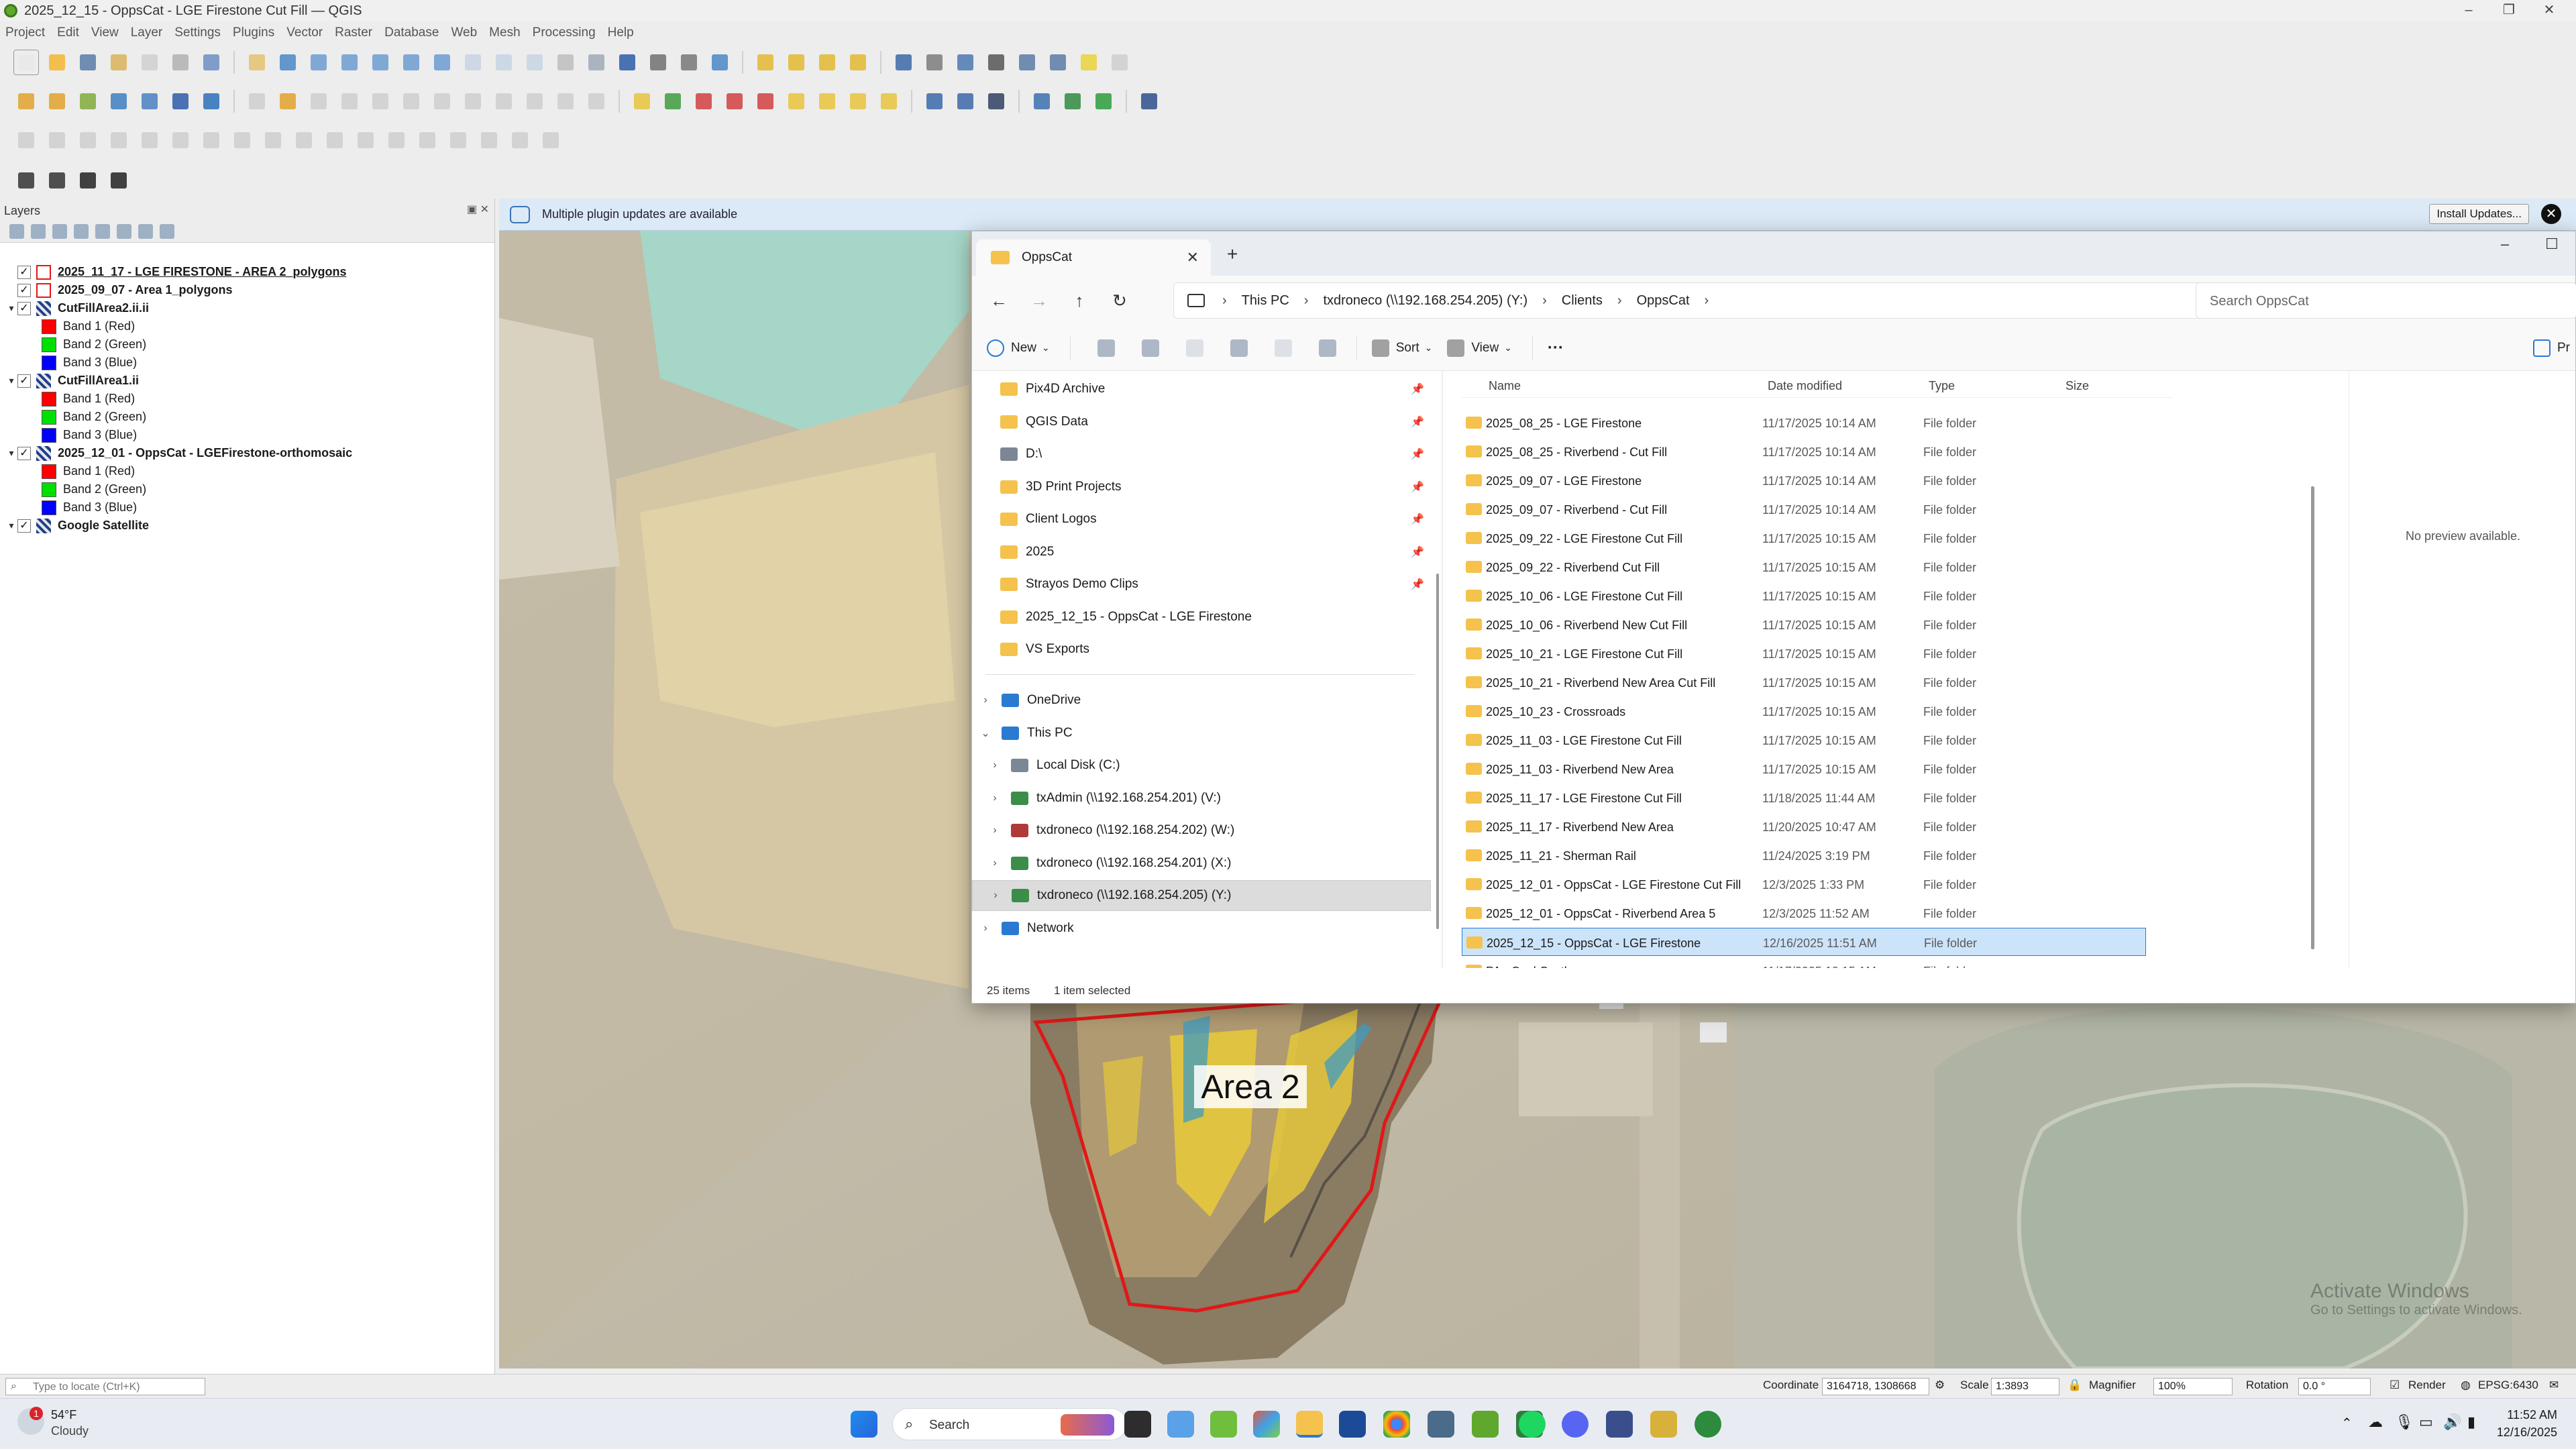 The image size is (2576, 1449). What do you see at coordinates (105, 1386) in the screenshot?
I see `locator-search-input: Type to locate (Ctrl+K)` at bounding box center [105, 1386].